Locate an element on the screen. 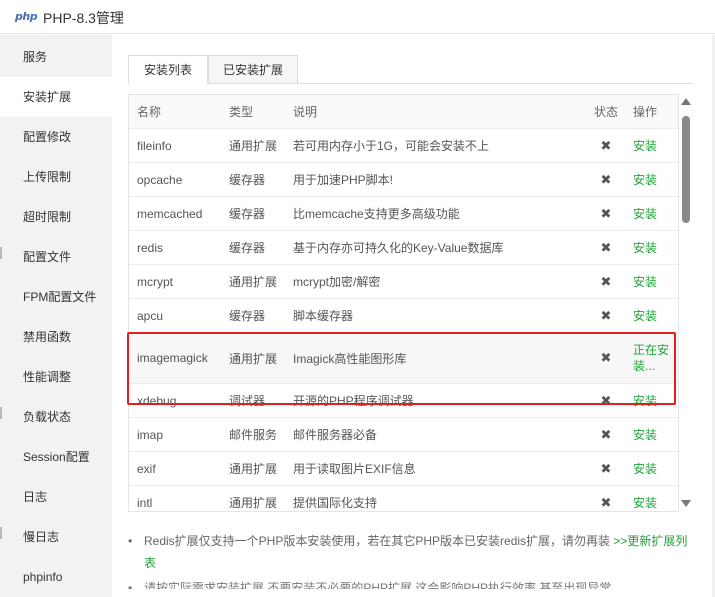  table-row: apcu 缓存器 脚本缓存器 ✖ 安装 is located at coordinates (403, 316).